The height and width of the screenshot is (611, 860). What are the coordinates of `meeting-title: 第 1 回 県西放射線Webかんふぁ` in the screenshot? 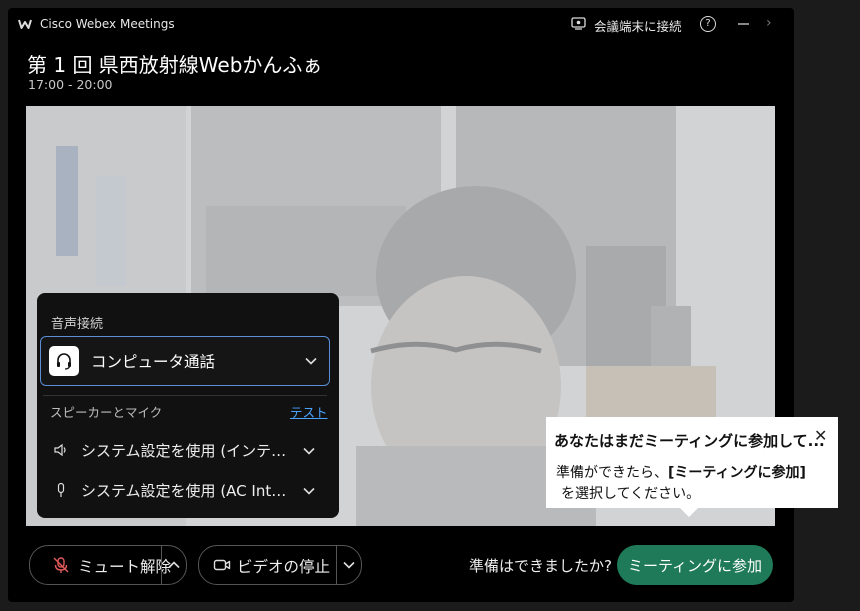 It's located at (175, 65).